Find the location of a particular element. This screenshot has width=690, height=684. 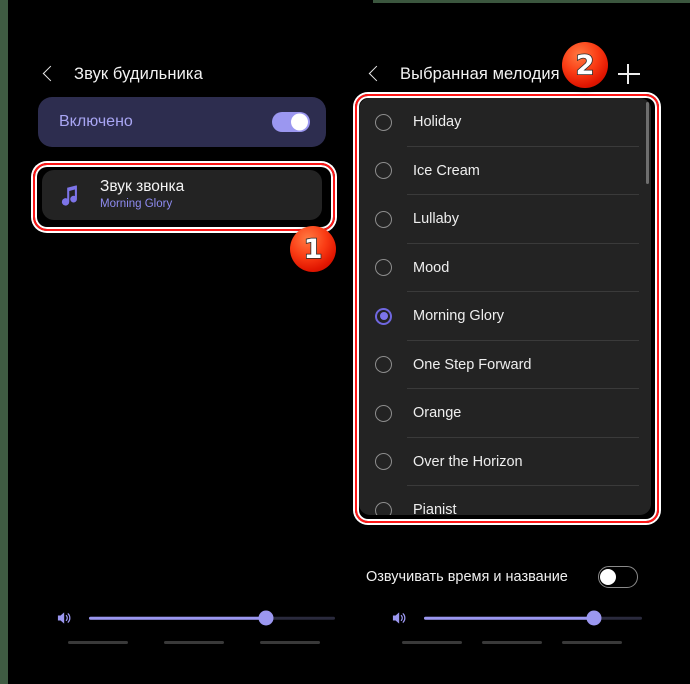

speak-time-and-name-toggle is located at coordinates (618, 577).